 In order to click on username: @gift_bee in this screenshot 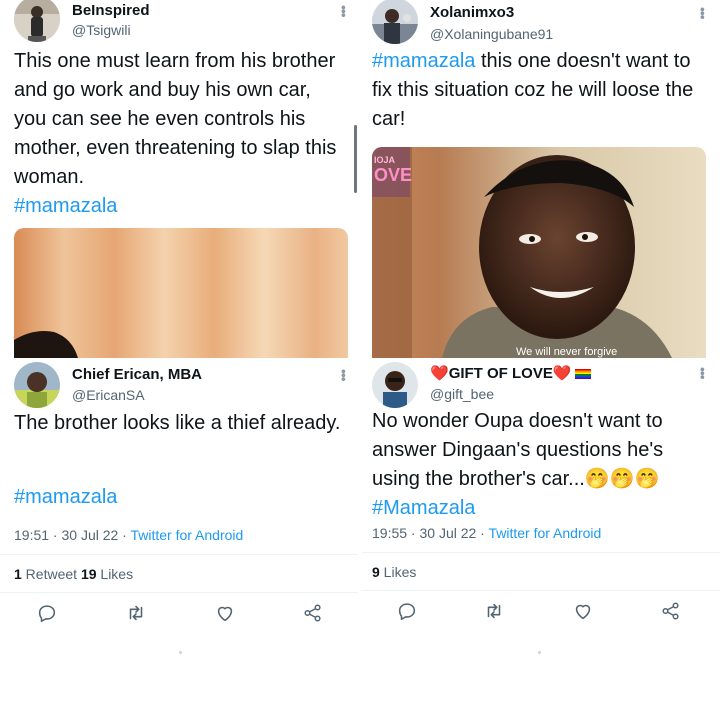, I will do `click(462, 394)`.